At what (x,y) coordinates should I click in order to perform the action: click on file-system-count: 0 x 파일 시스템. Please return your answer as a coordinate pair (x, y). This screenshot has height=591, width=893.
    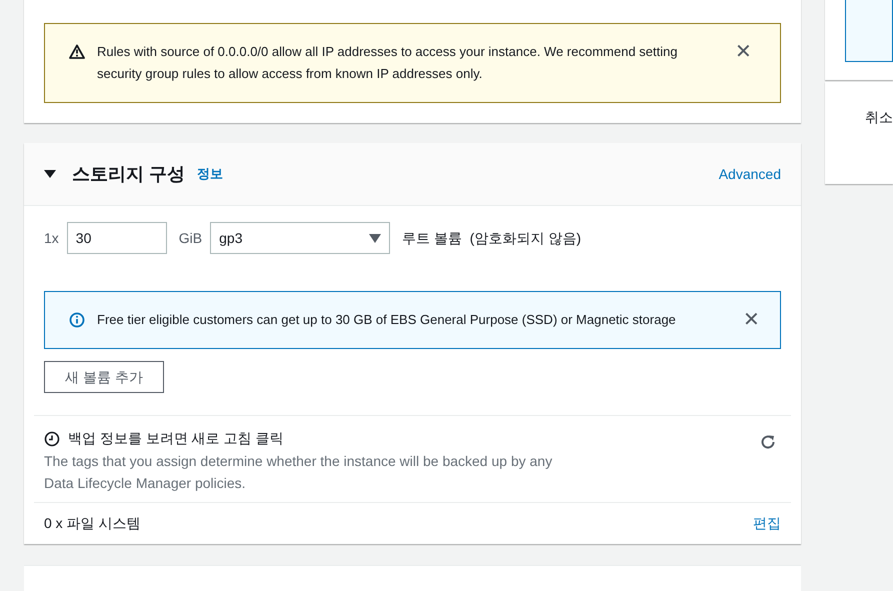
    Looking at the image, I should click on (92, 523).